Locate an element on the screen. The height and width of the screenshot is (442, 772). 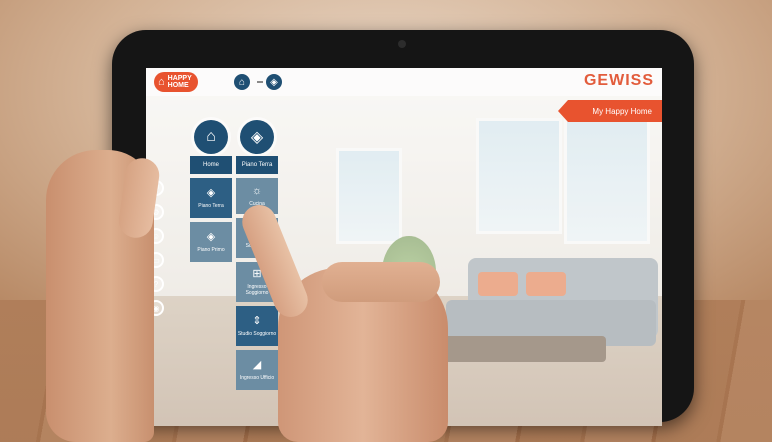
menu-label-home: Home is located at coordinates (211, 165).